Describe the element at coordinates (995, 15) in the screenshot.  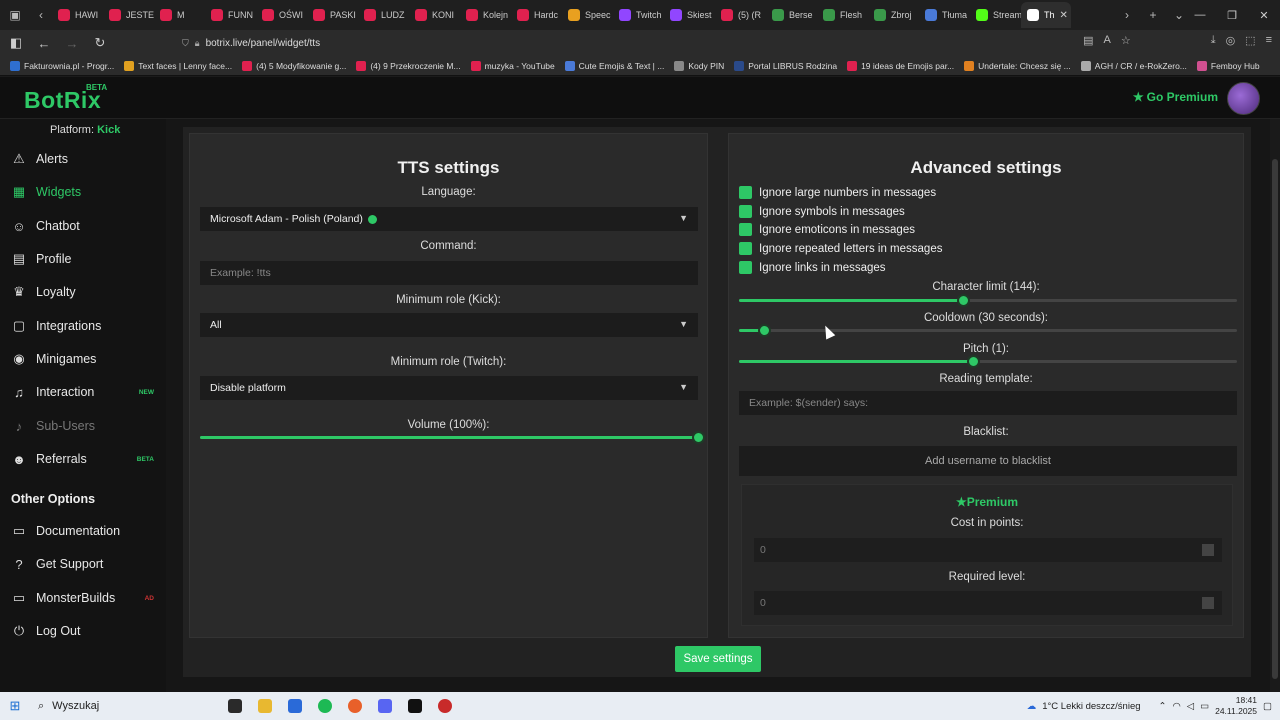
I see `browser-tab: Stream` at that location.